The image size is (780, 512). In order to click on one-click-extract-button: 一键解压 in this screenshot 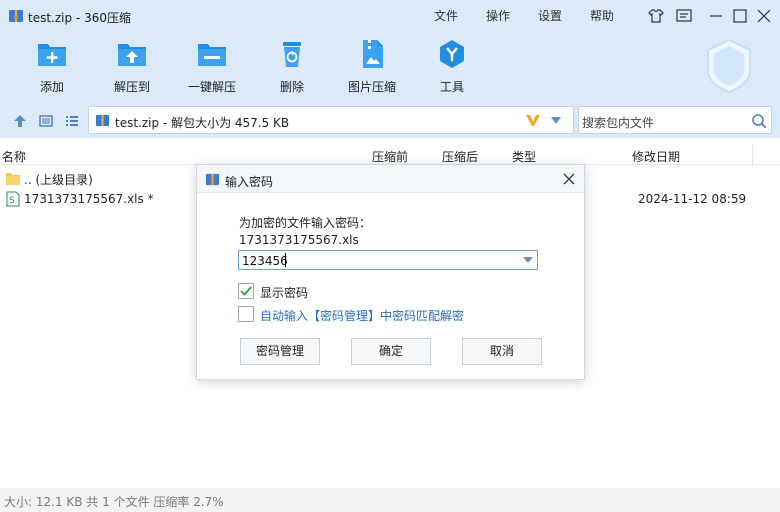, I will do `click(212, 67)`.